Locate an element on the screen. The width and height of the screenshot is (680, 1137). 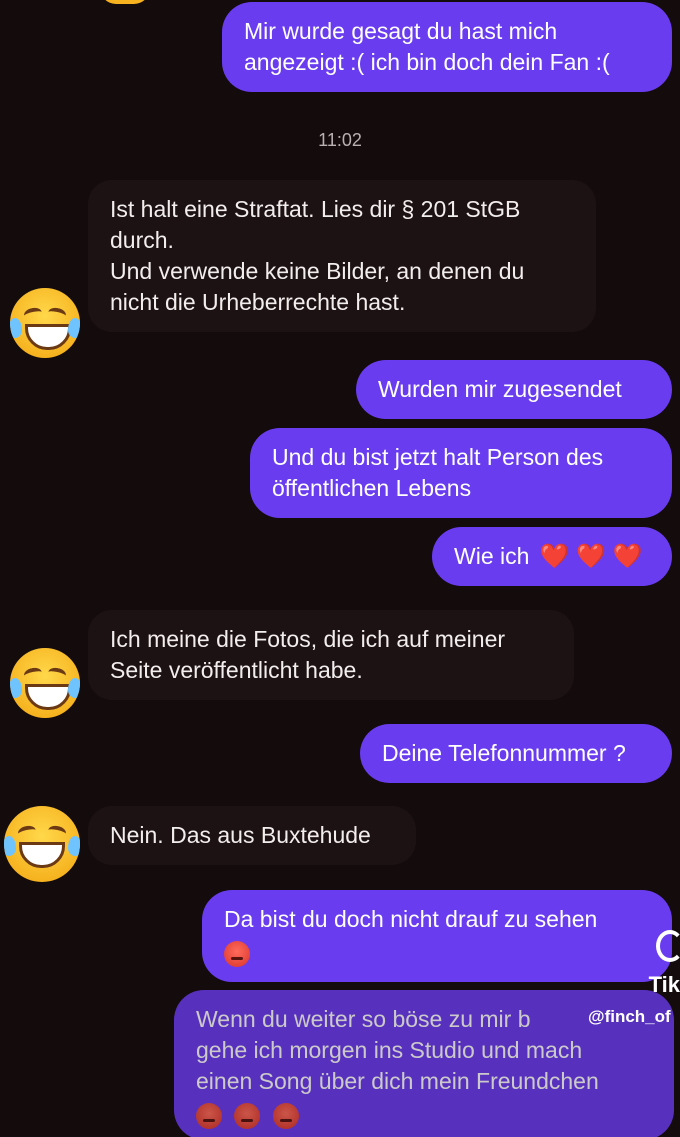
message-outgoing: Wurden mir zugesendet is located at coordinates (514, 389).